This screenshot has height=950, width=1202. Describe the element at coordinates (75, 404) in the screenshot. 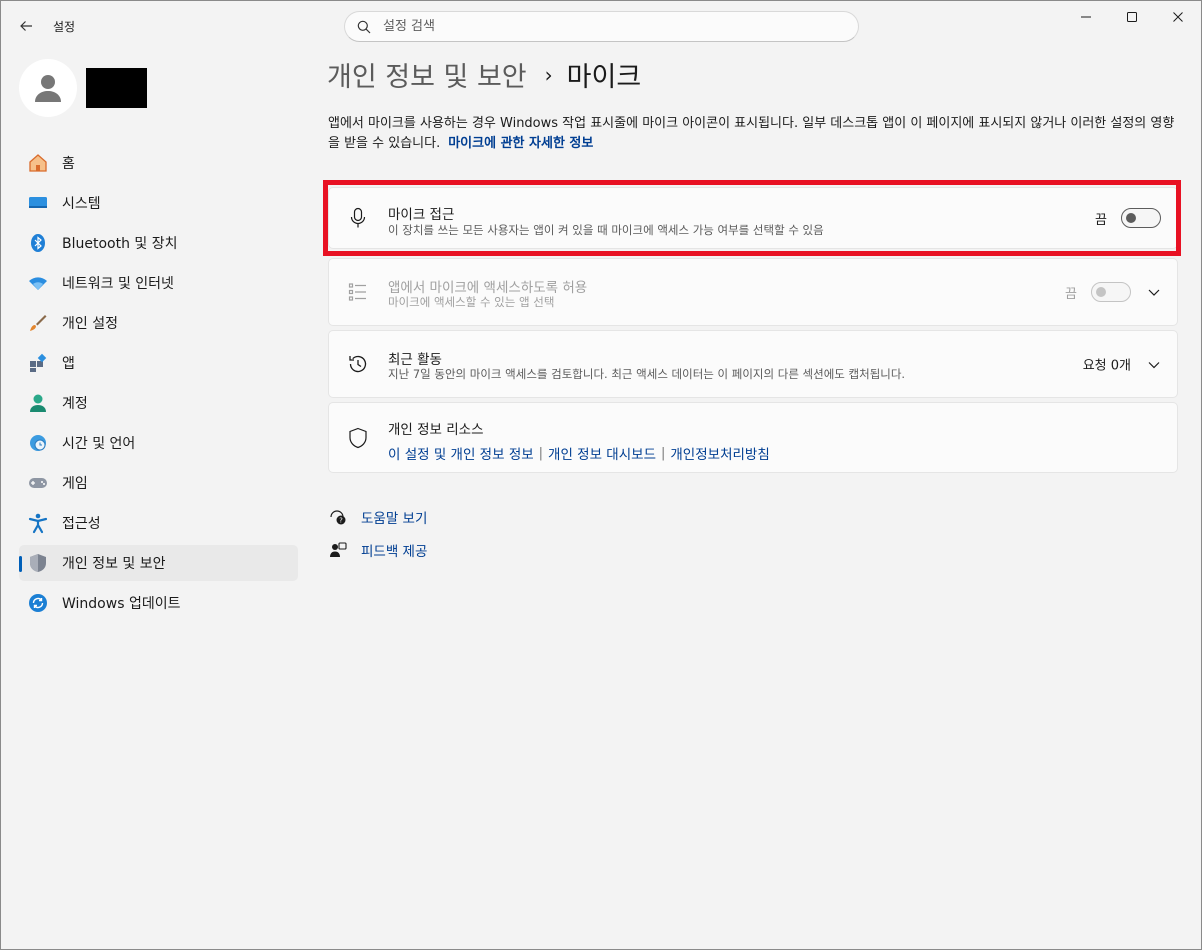

I see `sidebar-item-label: 계정` at that location.